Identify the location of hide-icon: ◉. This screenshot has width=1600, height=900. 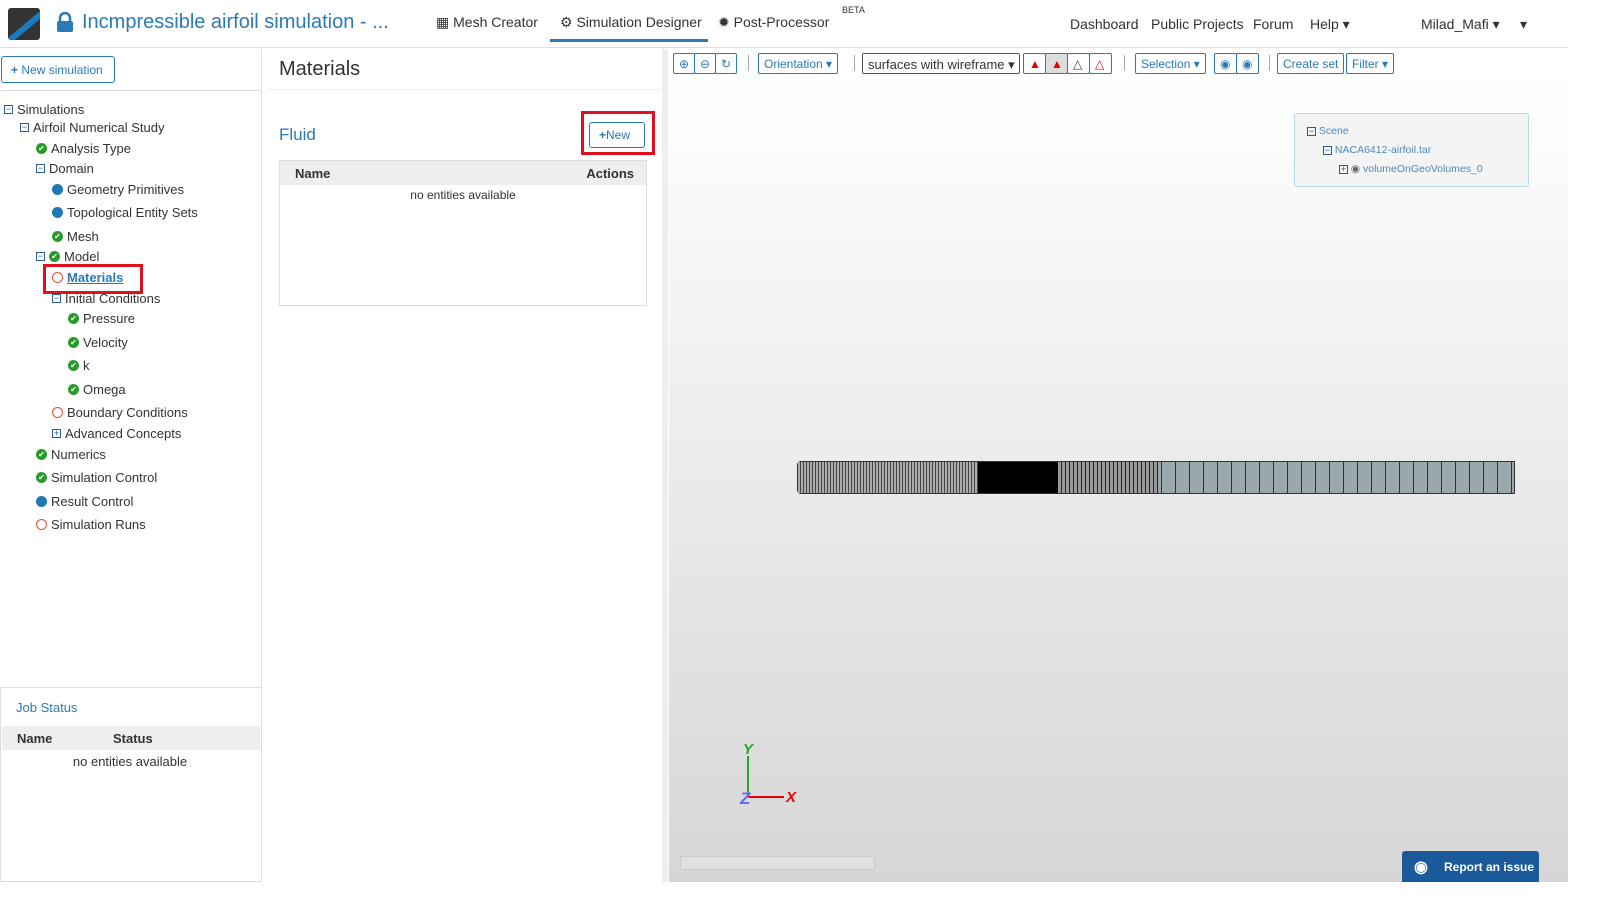
(1225, 63).